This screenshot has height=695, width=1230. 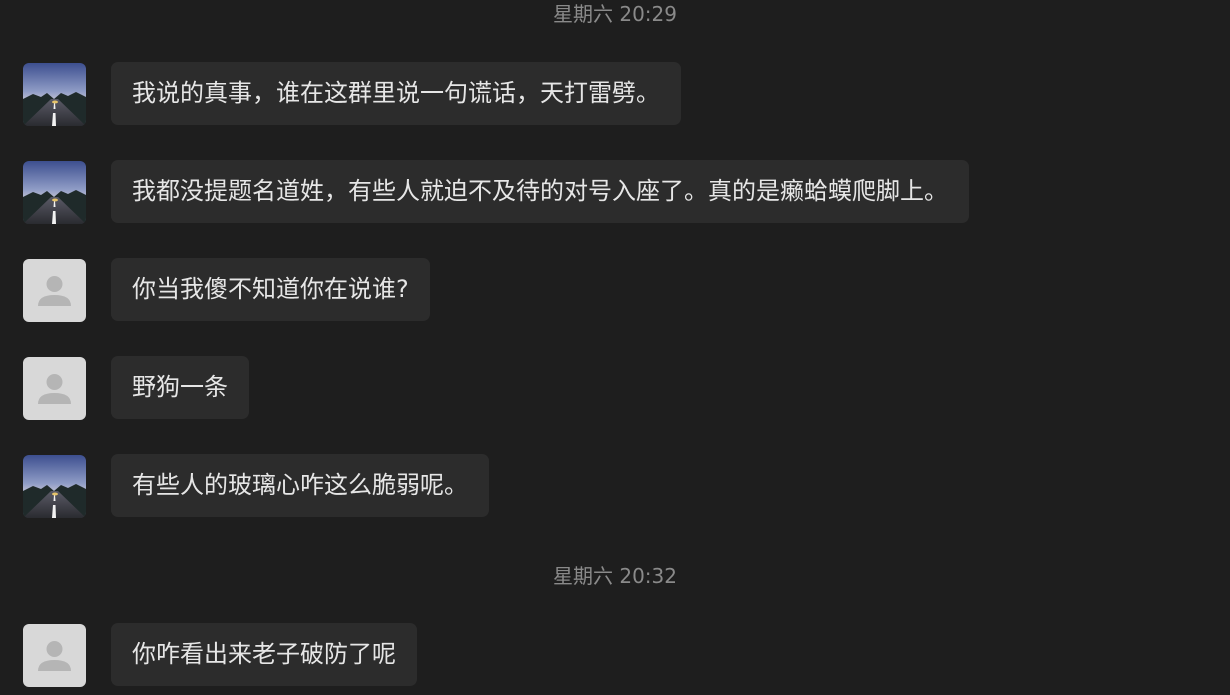 What do you see at coordinates (270, 289) in the screenshot?
I see `message-bubble: 你当我傻不知道你在说谁?` at bounding box center [270, 289].